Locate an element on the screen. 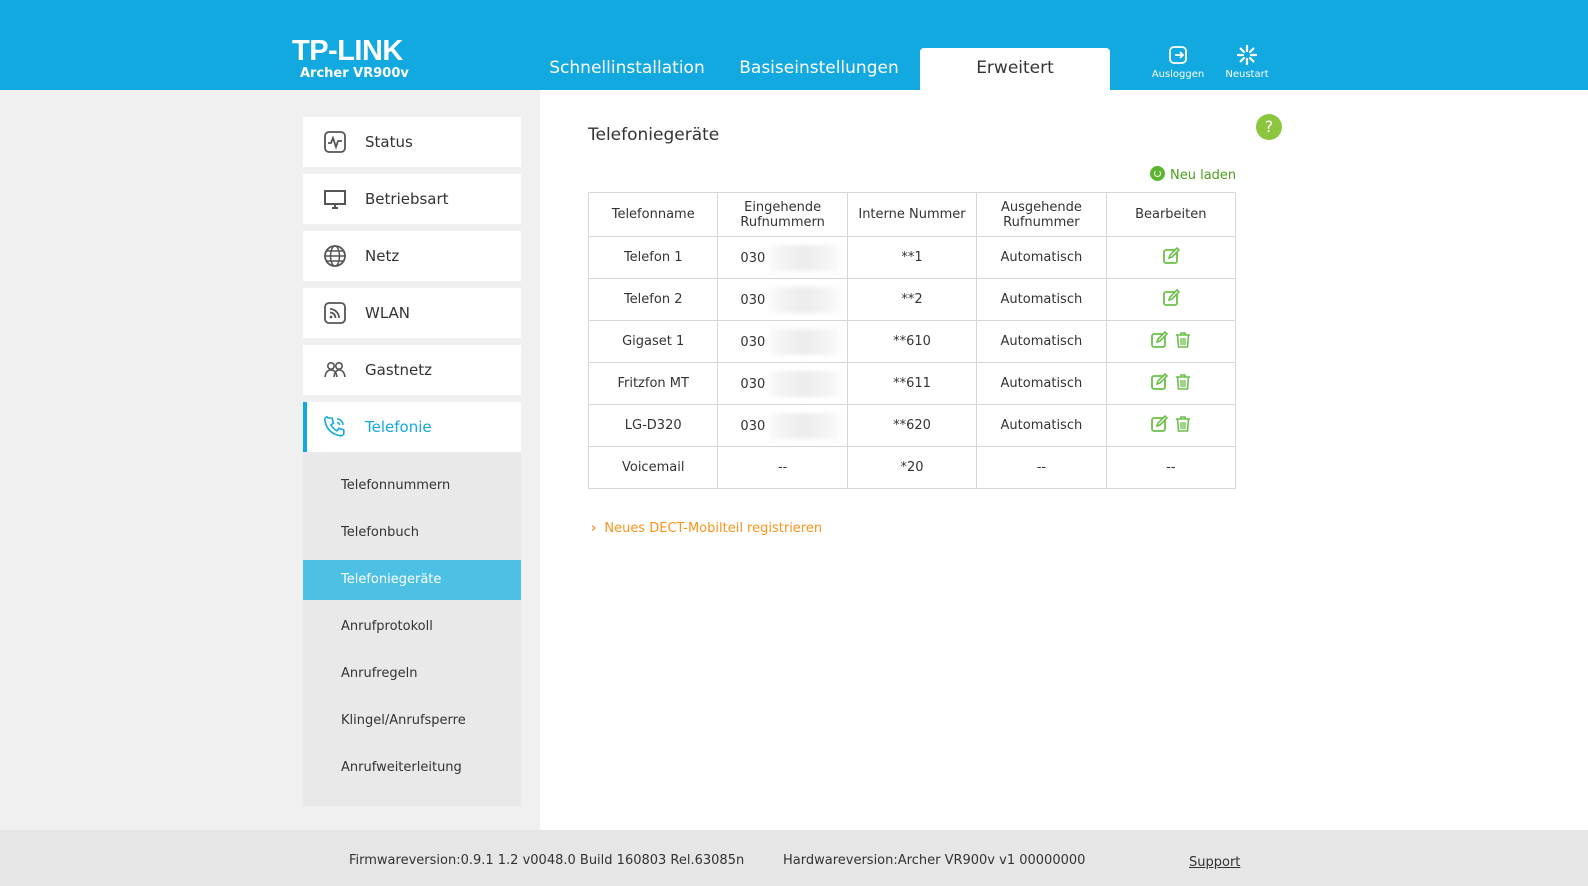 The image size is (1588, 886). table-row: Telefon 1 030 **1 Automatisch is located at coordinates (912, 257).